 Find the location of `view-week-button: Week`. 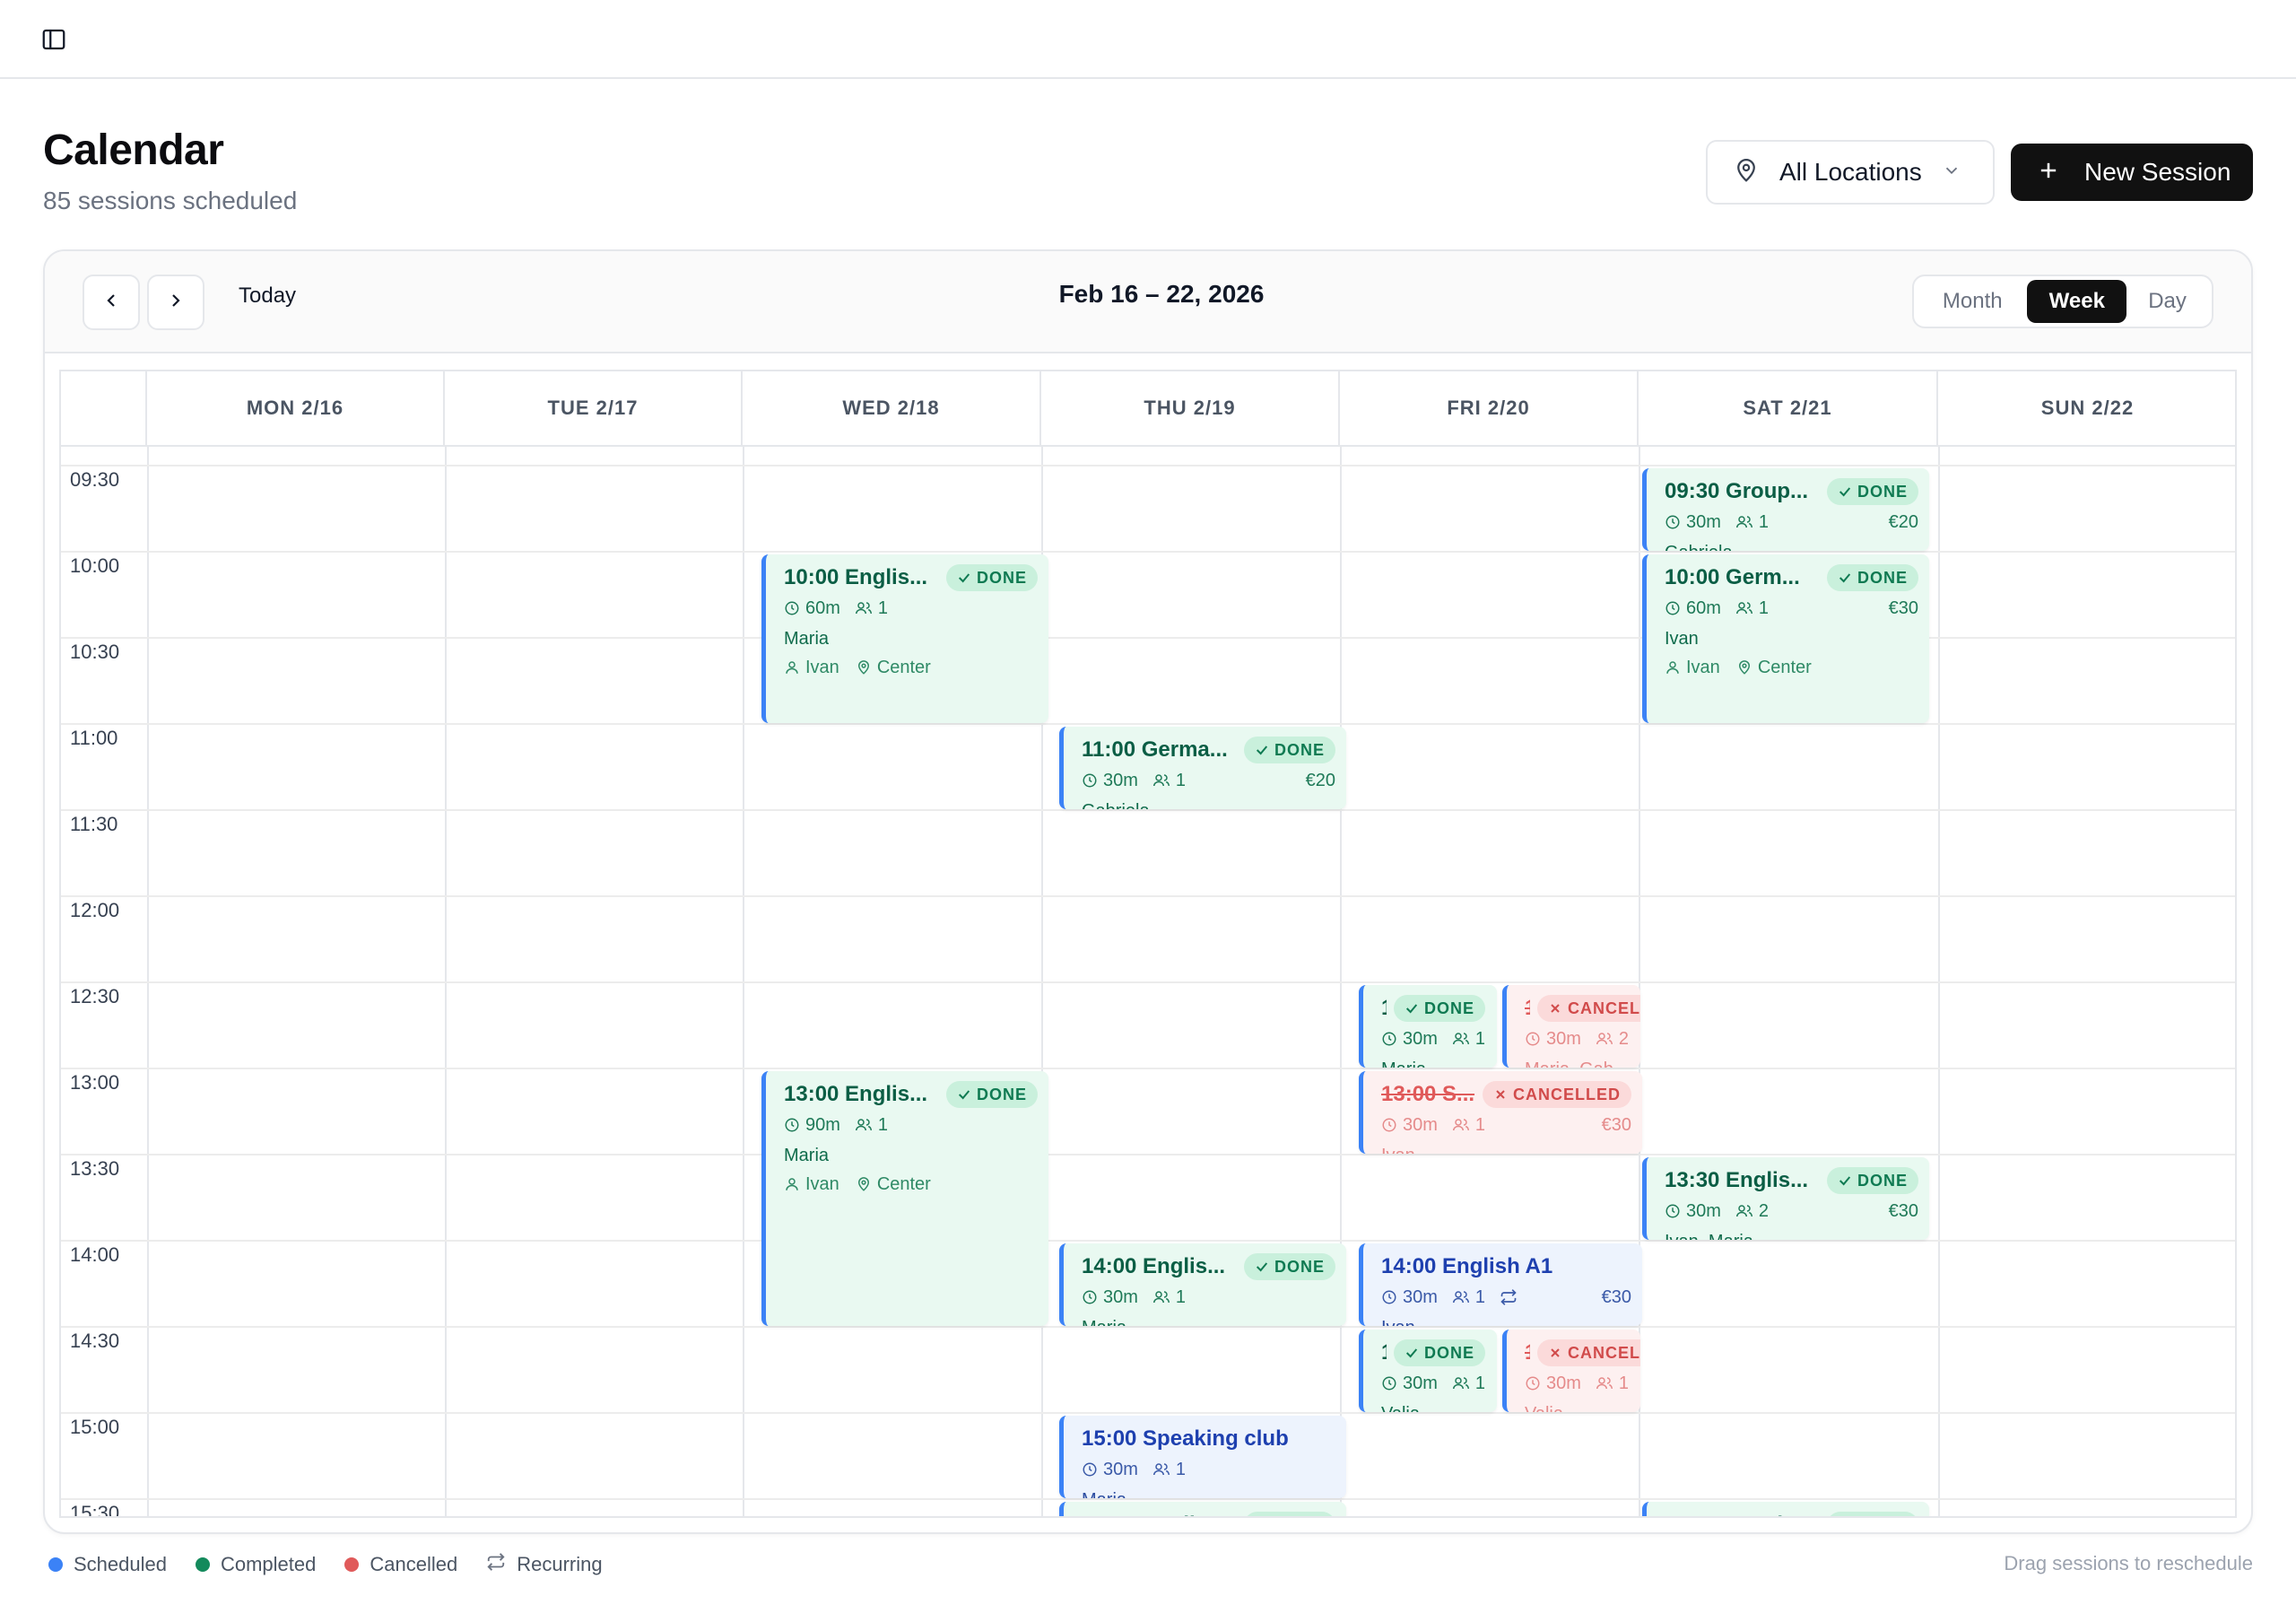

view-week-button: Week is located at coordinates (2077, 301).